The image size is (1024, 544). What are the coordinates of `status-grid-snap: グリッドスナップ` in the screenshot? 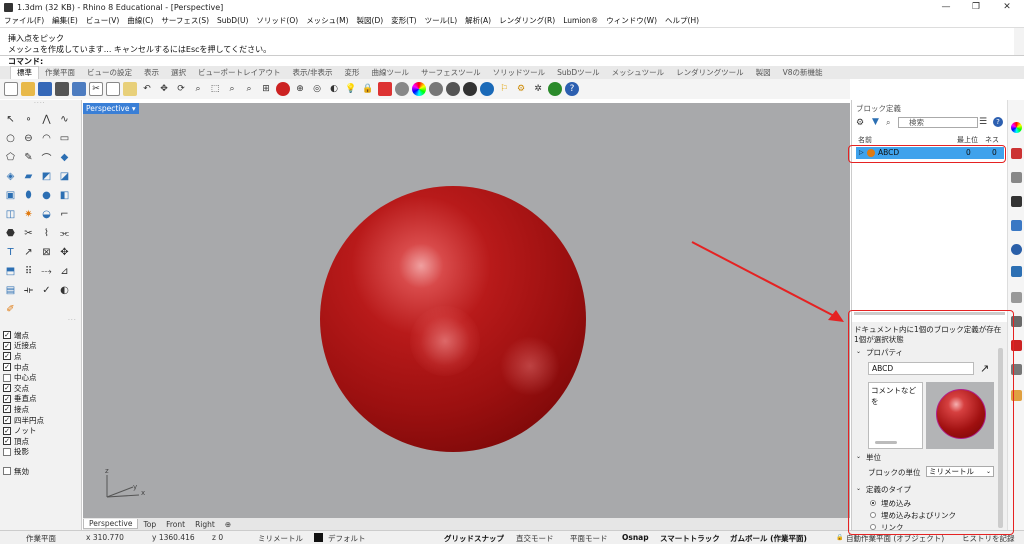 It's located at (474, 538).